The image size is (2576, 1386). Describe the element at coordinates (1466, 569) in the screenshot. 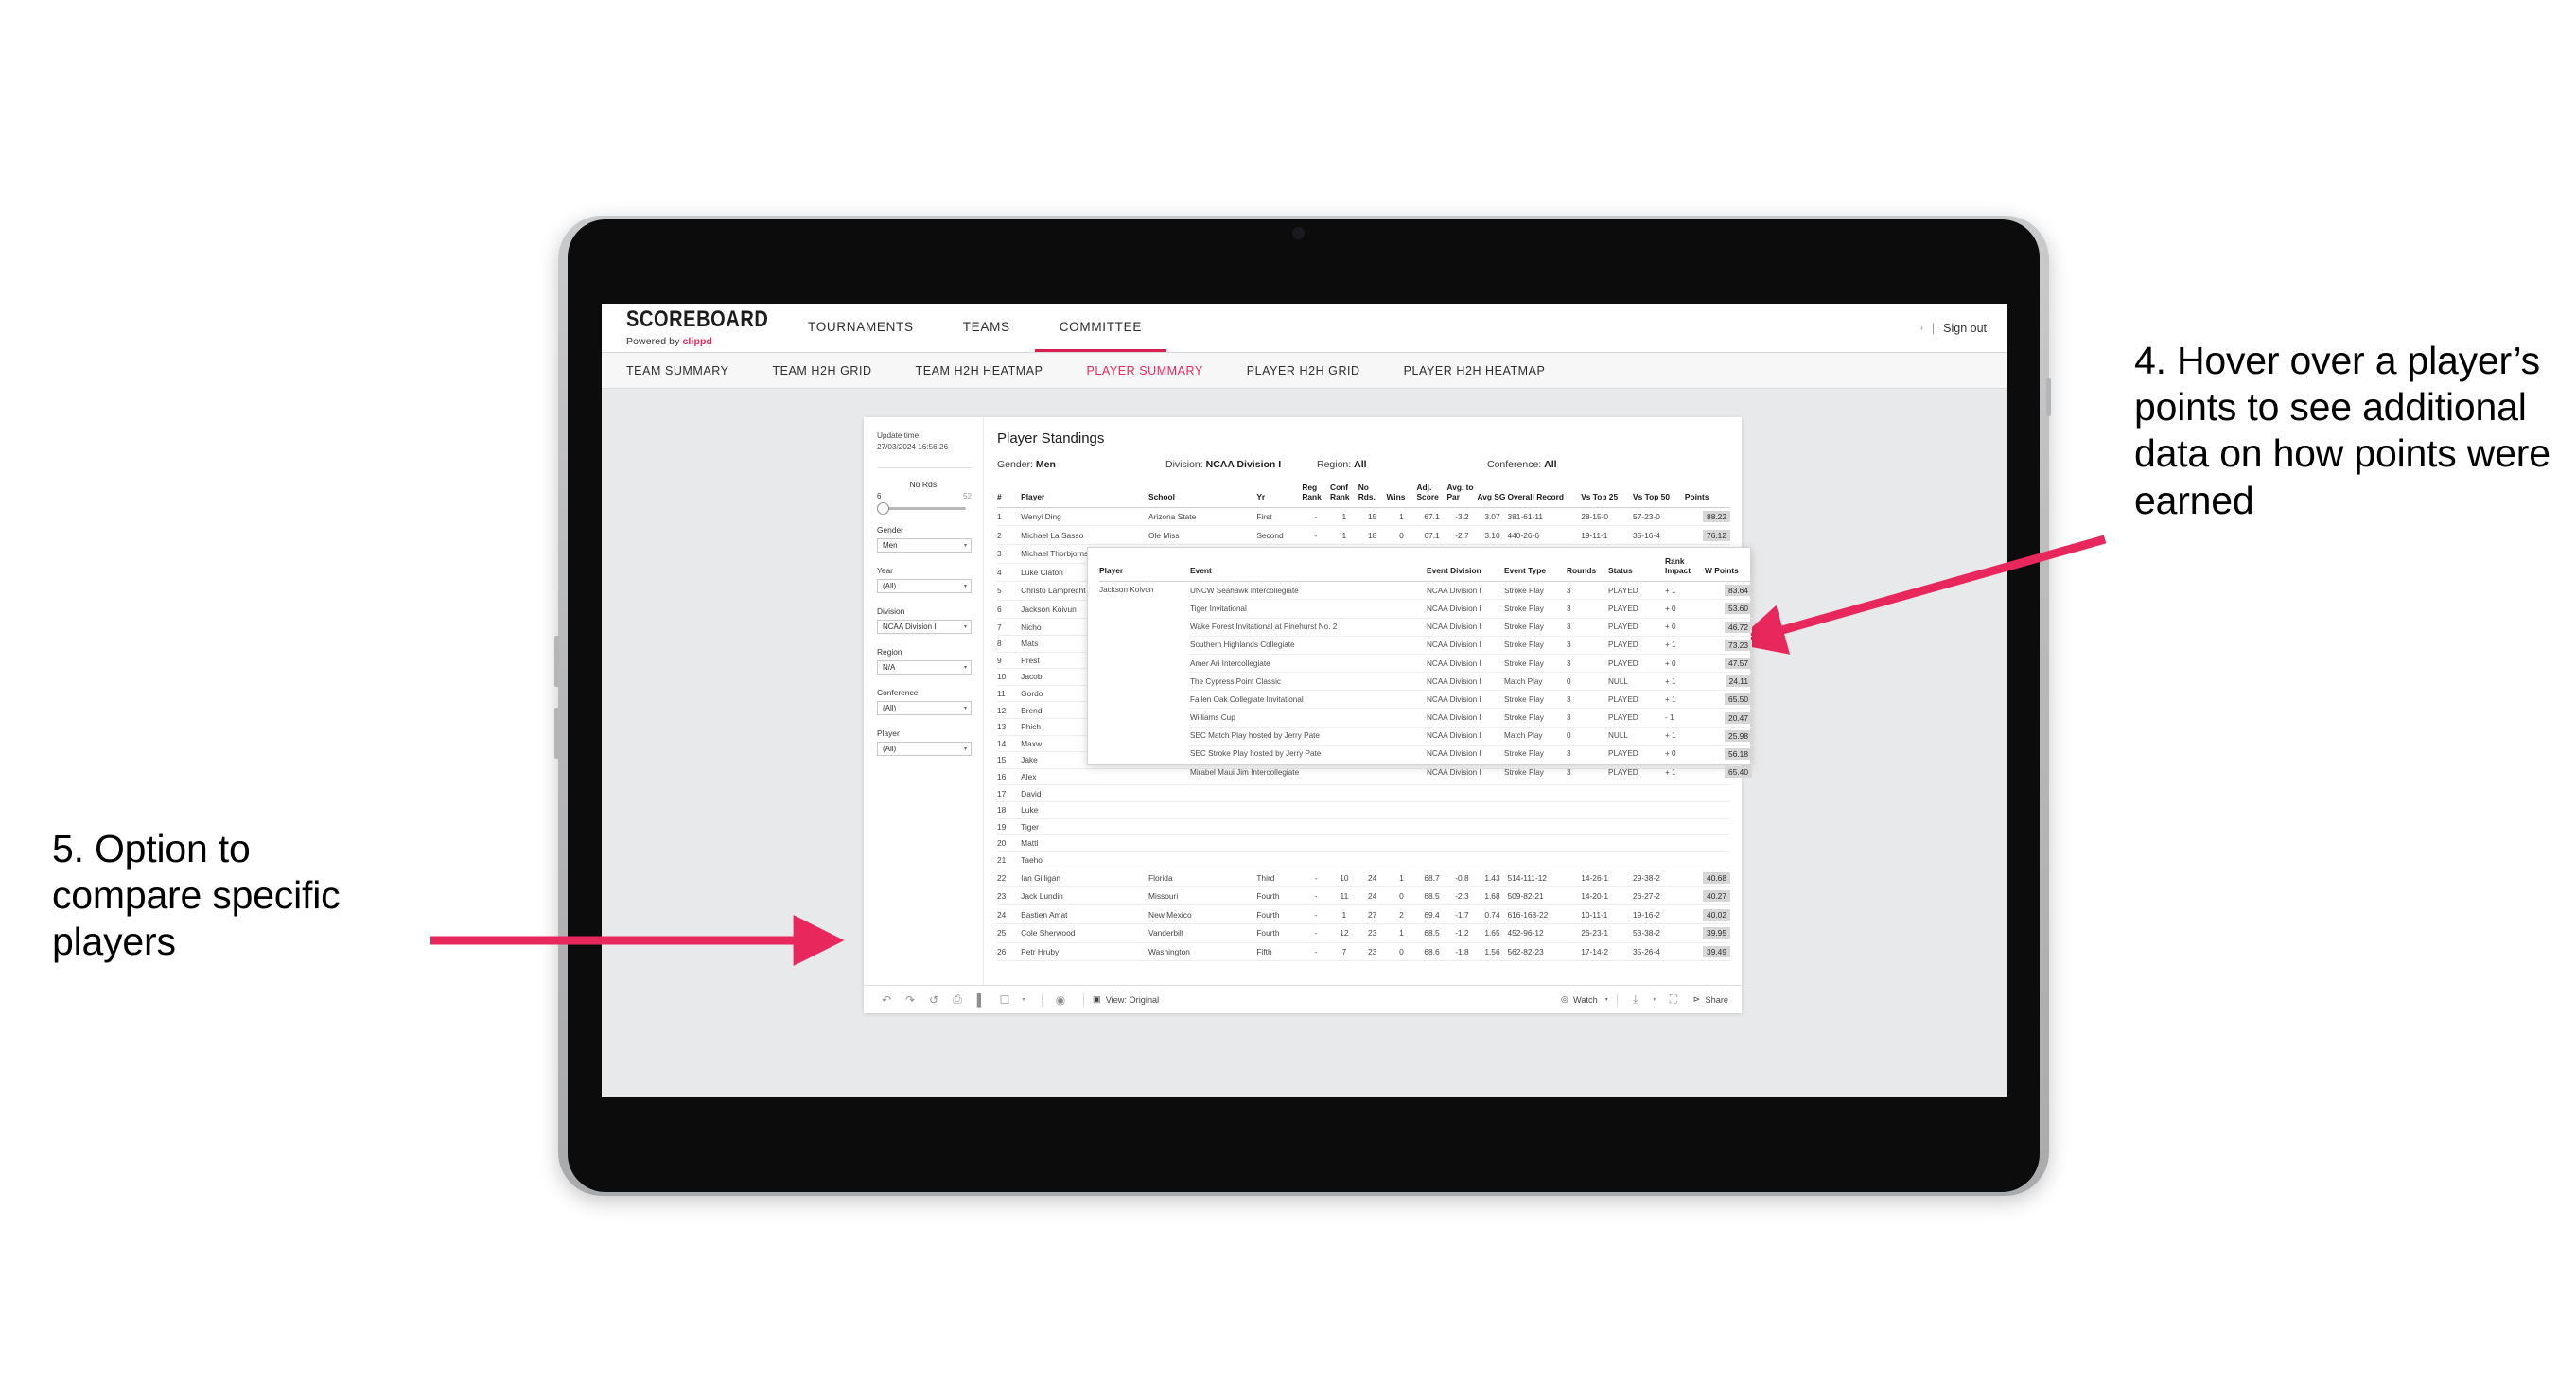

I see `tt-col-event-division: Event Division` at that location.